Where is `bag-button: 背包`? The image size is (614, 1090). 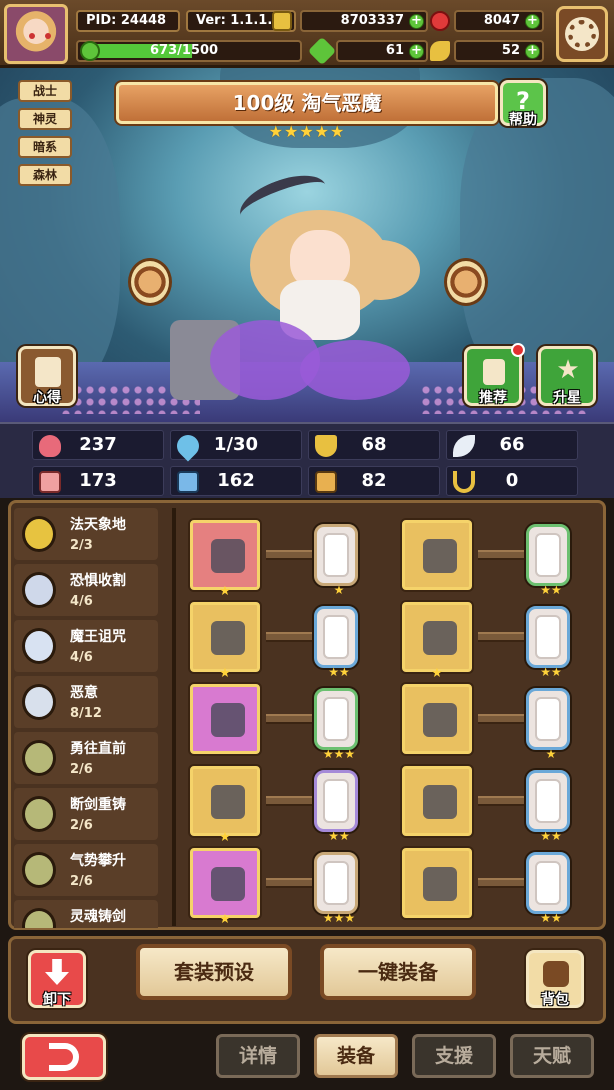 bag-button: 背包 is located at coordinates (555, 979).